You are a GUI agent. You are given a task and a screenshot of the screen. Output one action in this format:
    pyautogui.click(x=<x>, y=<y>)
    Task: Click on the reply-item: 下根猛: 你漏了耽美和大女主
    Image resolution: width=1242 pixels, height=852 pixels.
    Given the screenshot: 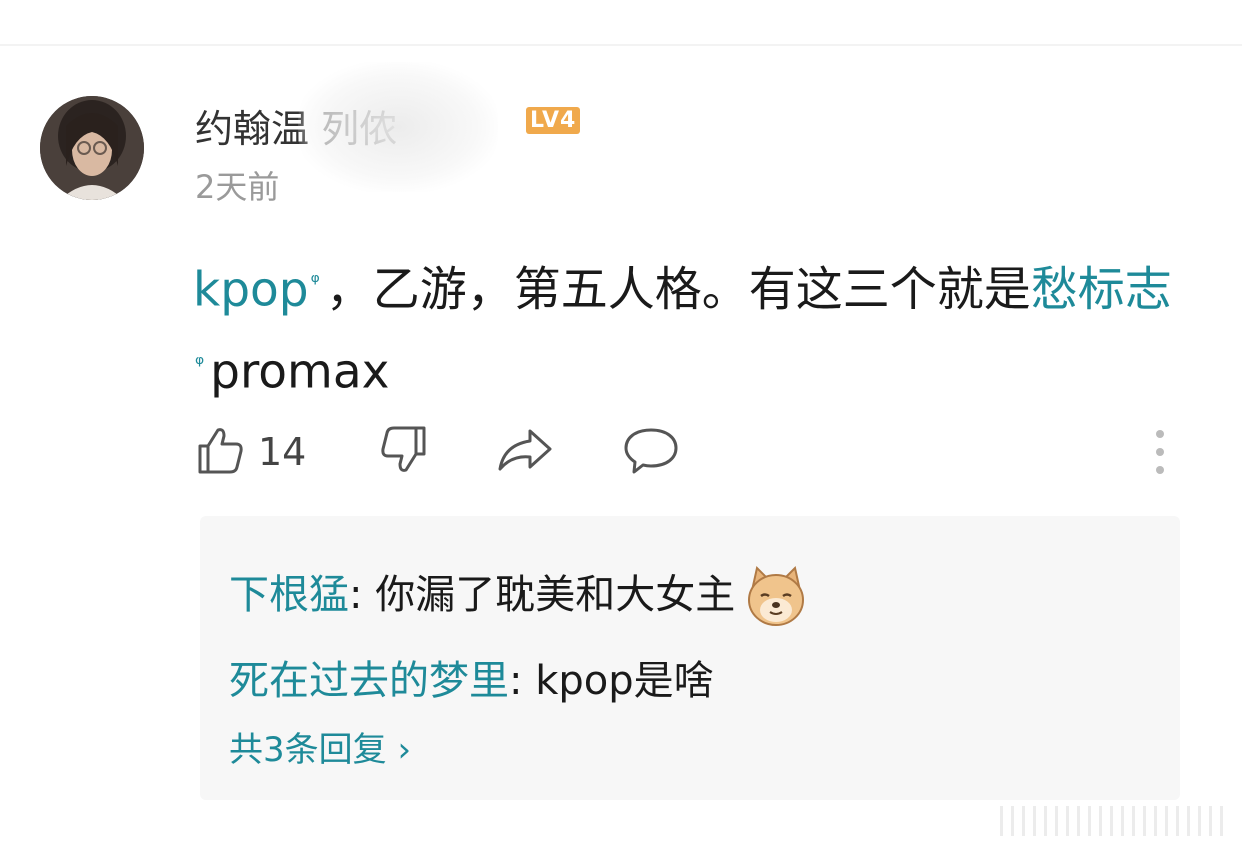 What is the action you would take?
    pyautogui.click(x=519, y=596)
    